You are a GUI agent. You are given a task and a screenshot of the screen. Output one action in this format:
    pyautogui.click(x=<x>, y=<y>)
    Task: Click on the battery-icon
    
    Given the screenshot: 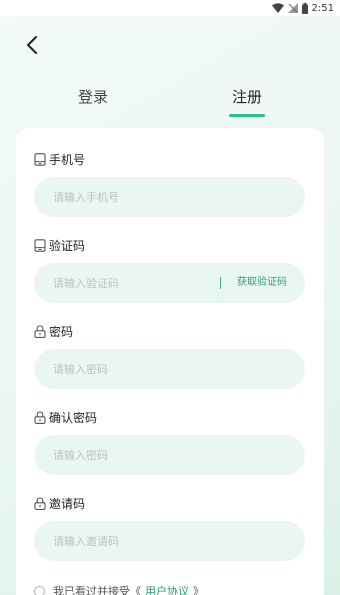 What is the action you would take?
    pyautogui.click(x=304, y=8)
    